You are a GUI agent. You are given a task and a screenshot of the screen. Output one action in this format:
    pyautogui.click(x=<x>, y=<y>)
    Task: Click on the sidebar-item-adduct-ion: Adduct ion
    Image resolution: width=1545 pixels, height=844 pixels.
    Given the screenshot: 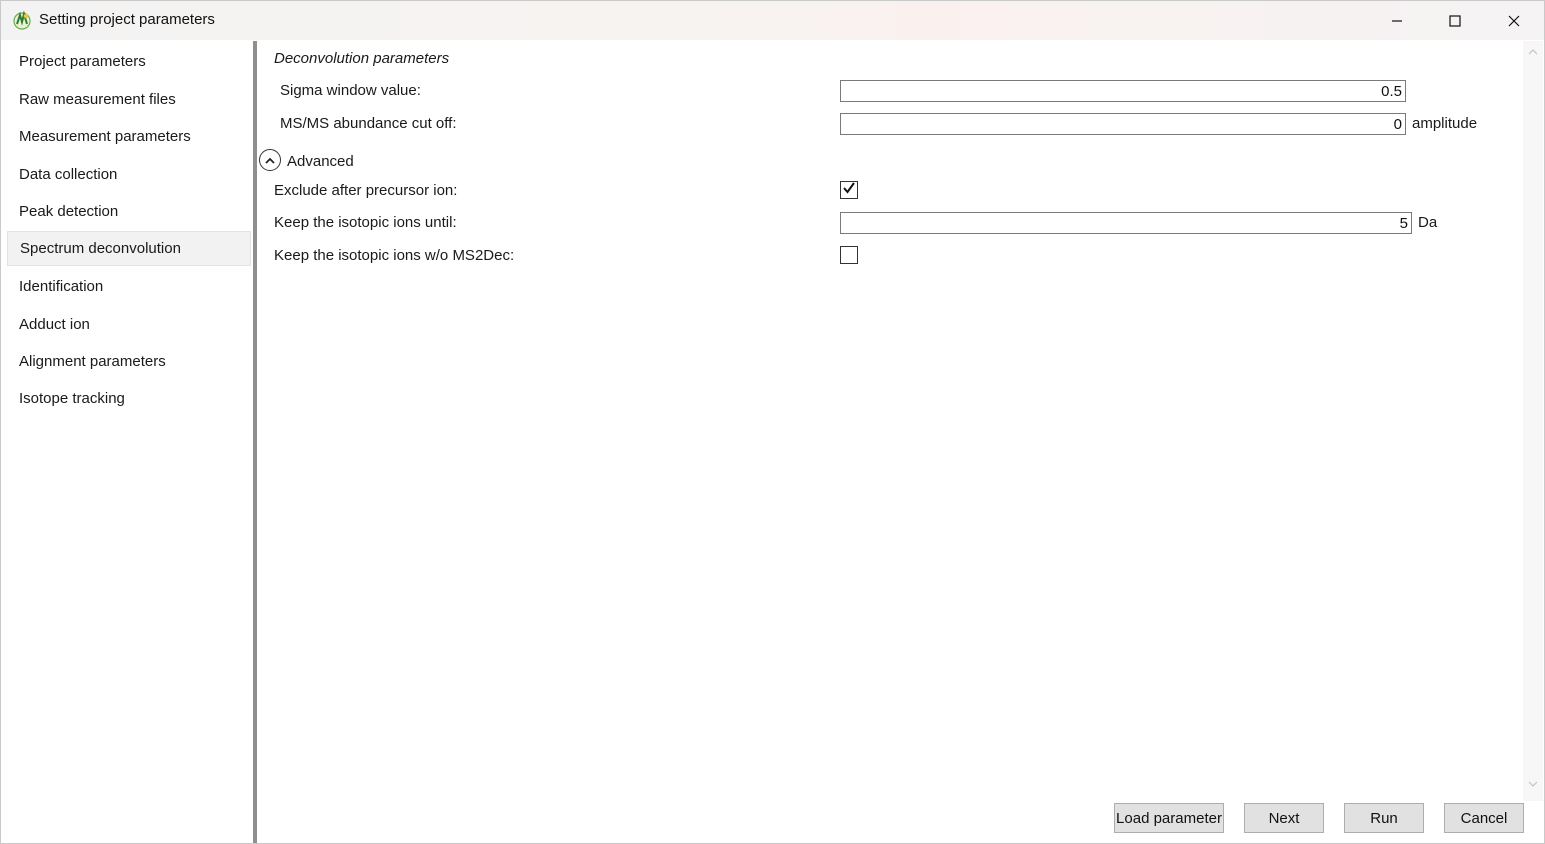 What is the action you would take?
    pyautogui.click(x=129, y=324)
    